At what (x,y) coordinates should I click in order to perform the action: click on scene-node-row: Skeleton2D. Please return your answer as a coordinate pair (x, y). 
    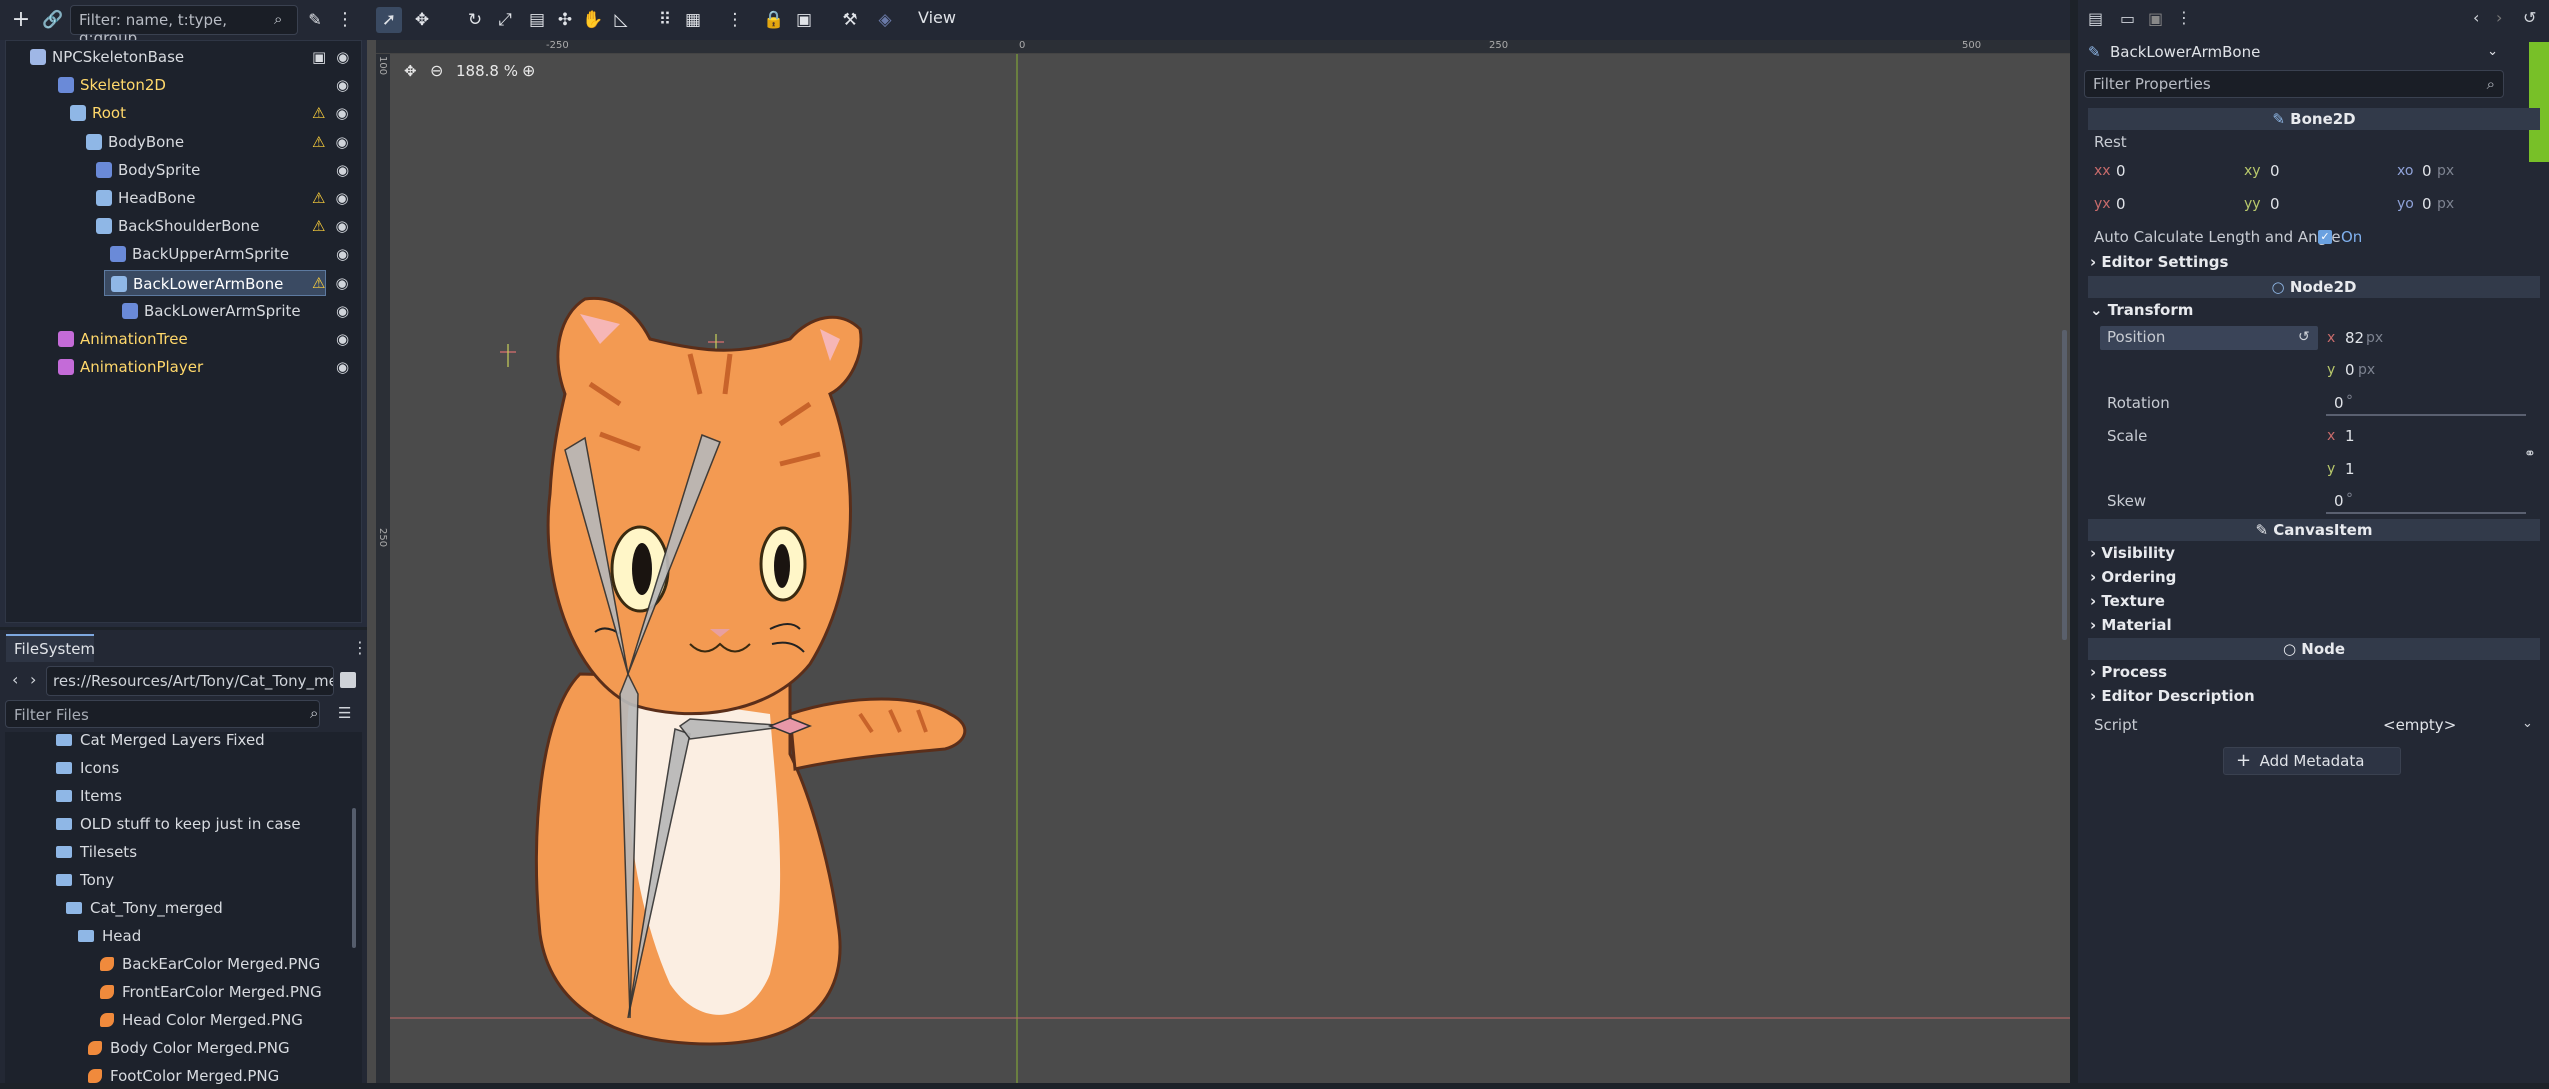
    Looking at the image, I should click on (112, 85).